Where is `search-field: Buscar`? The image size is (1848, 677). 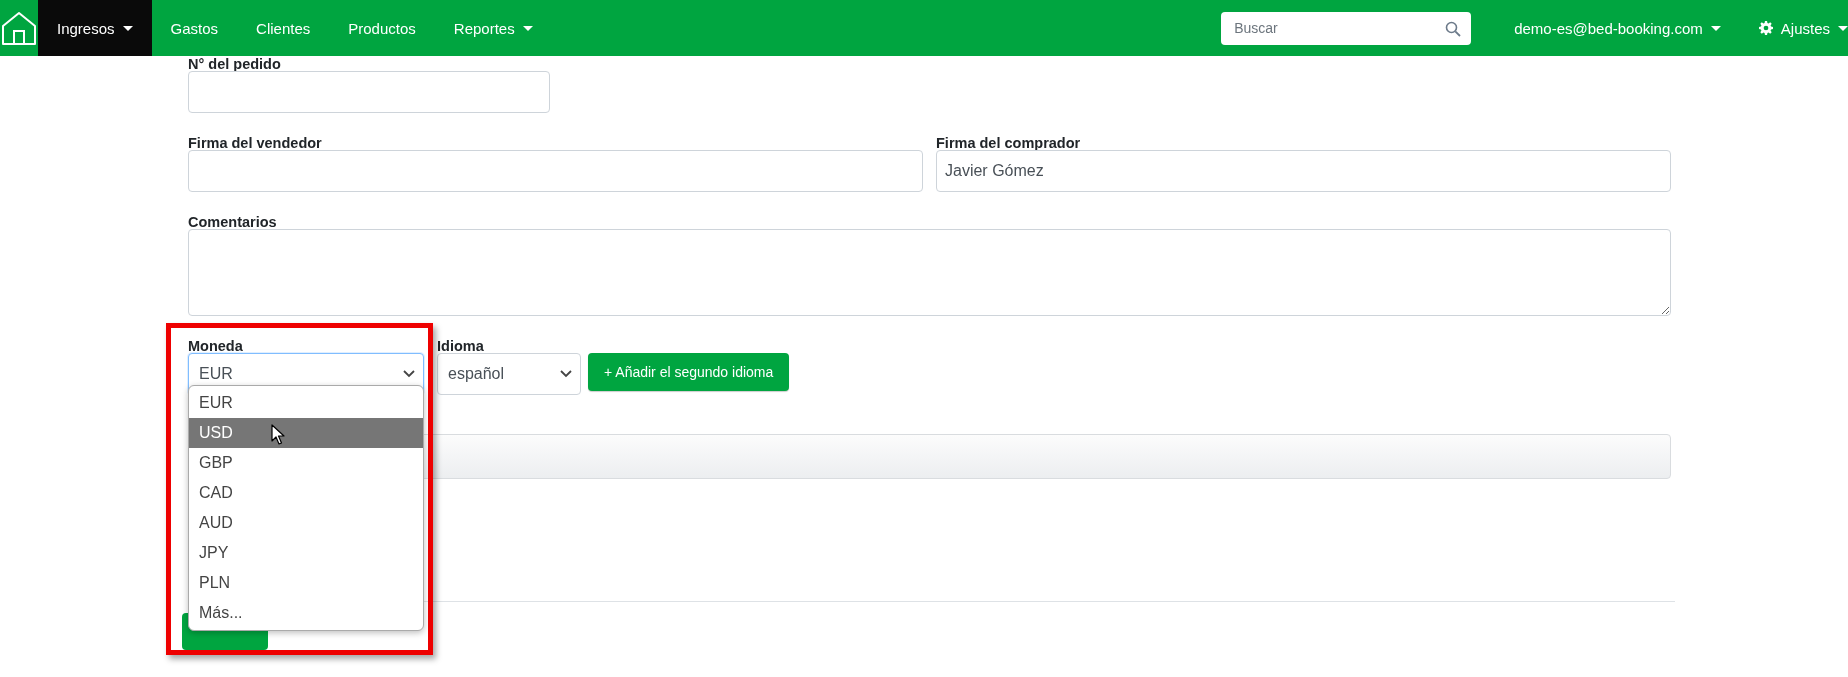 search-field: Buscar is located at coordinates (1346, 28).